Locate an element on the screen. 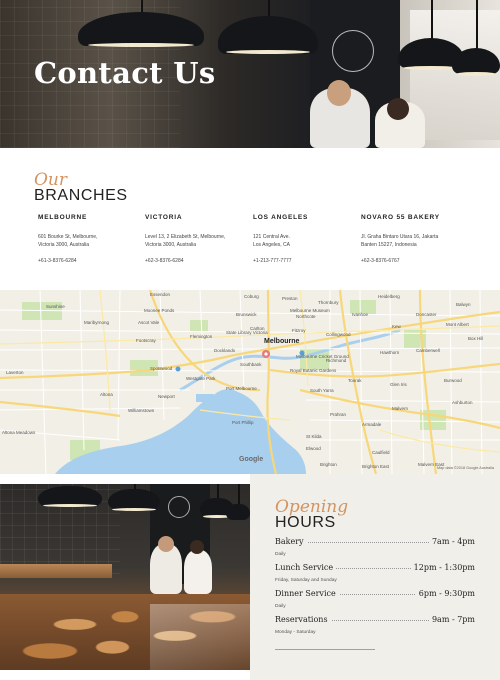 Image resolution: width=500 pixels, height=680 pixels. service-time: 12pm - 1:30pm is located at coordinates (442, 567).